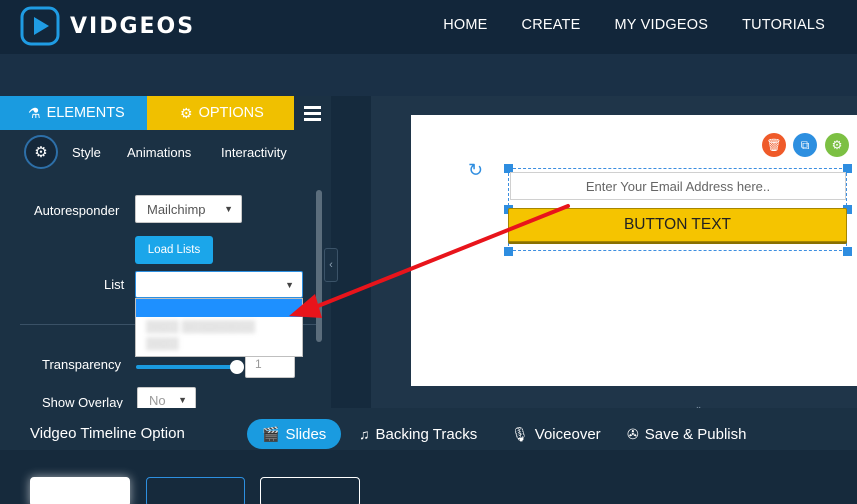 The image size is (857, 504). I want to click on autoresponder-select: Mailchimp ▼, so click(188, 209).